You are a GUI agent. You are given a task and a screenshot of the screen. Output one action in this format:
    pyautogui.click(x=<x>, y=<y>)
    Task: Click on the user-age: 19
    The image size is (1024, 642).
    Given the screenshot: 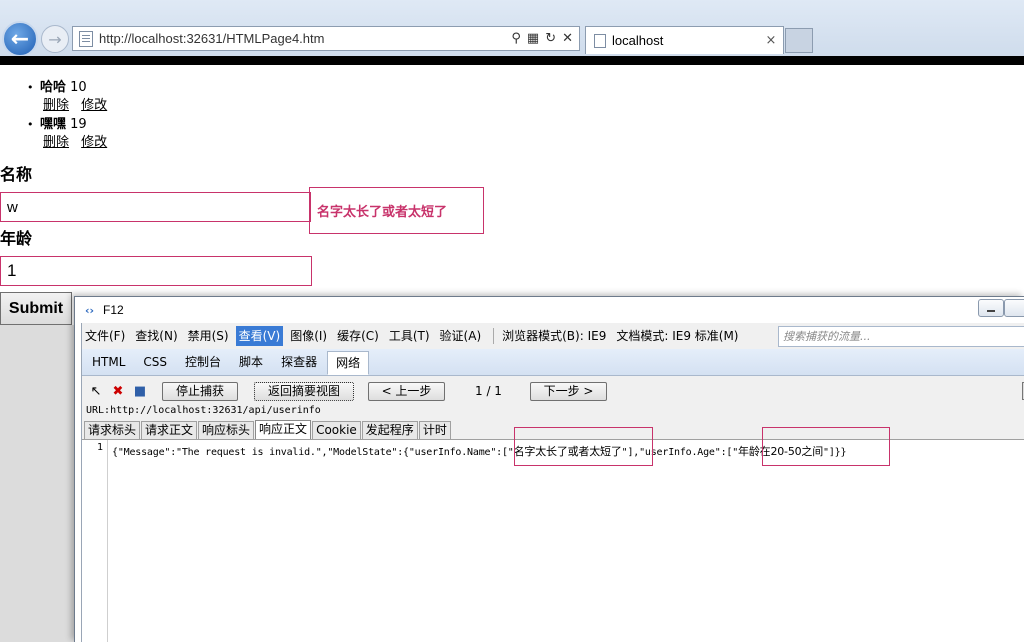 What is the action you would take?
    pyautogui.click(x=78, y=124)
    